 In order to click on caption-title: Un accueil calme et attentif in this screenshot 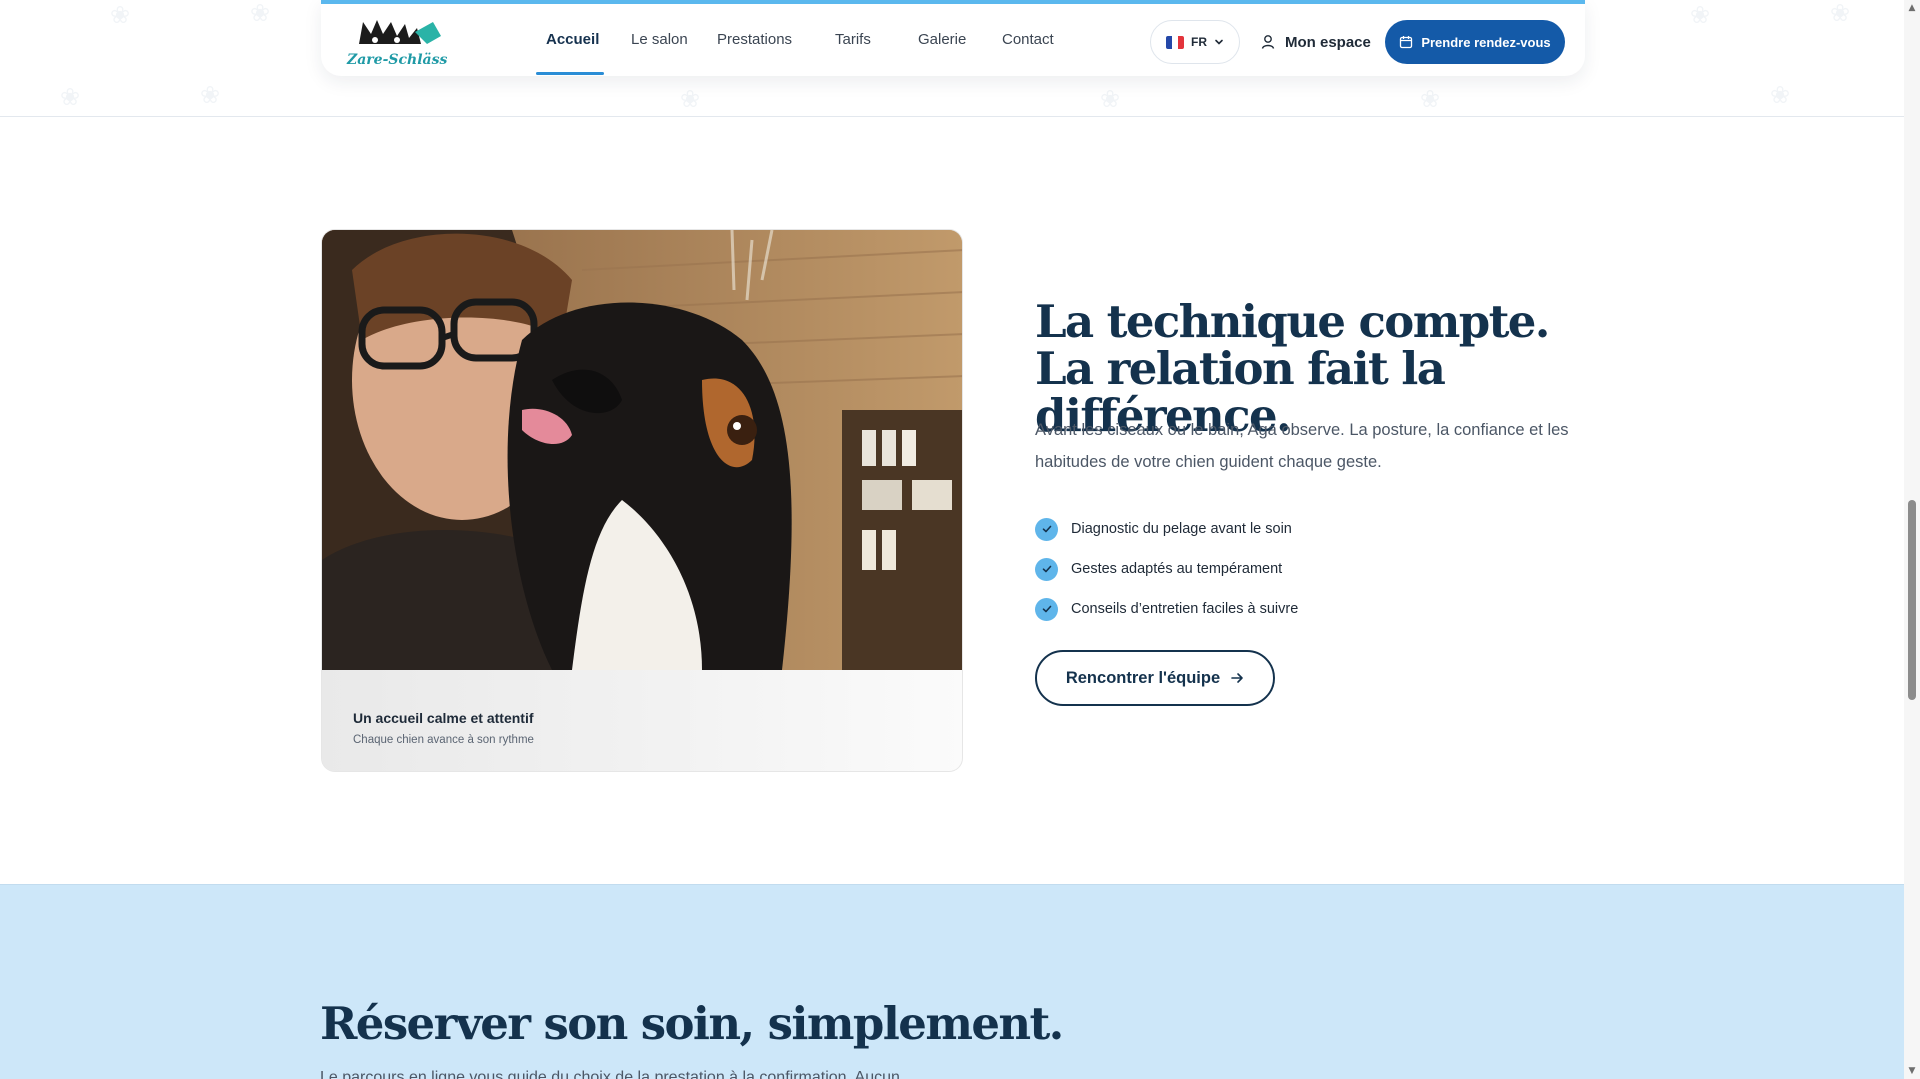, I will do `click(443, 718)`.